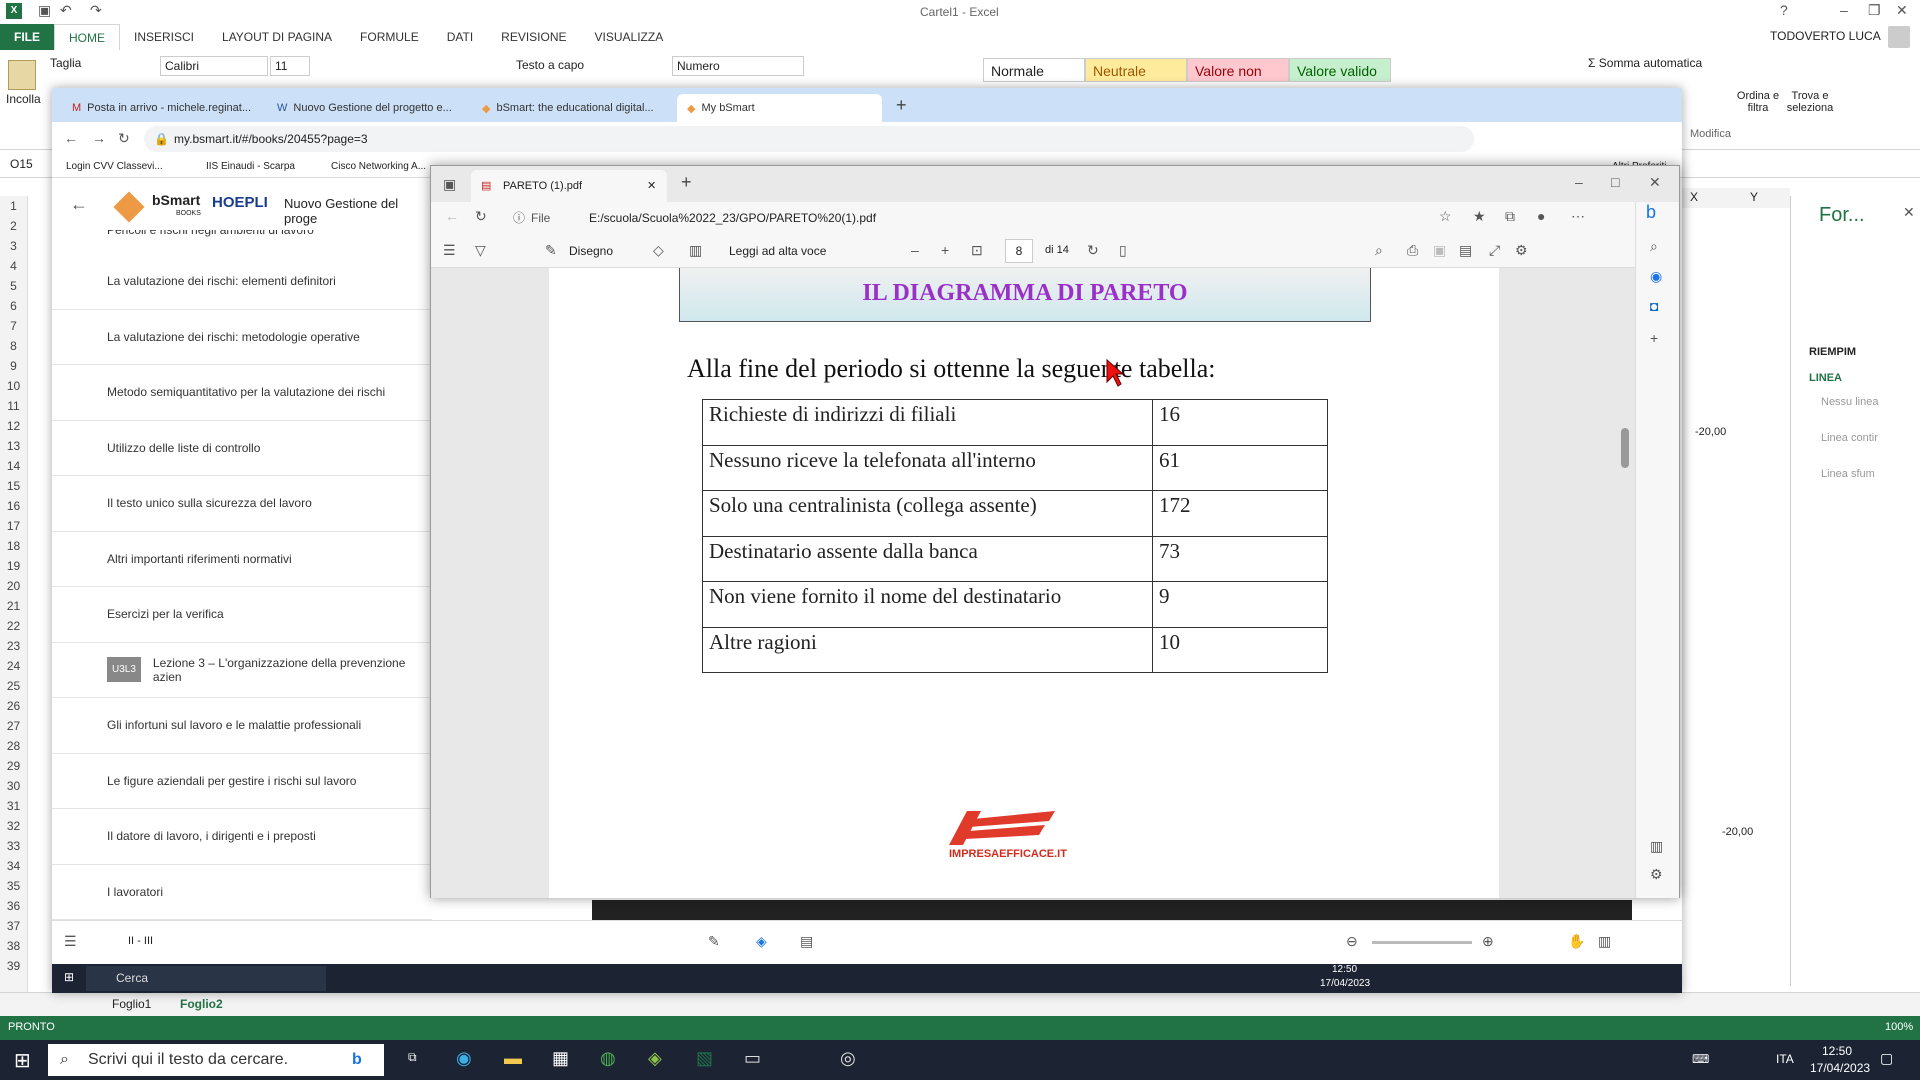  I want to click on box-icon: ▤, so click(806, 941).